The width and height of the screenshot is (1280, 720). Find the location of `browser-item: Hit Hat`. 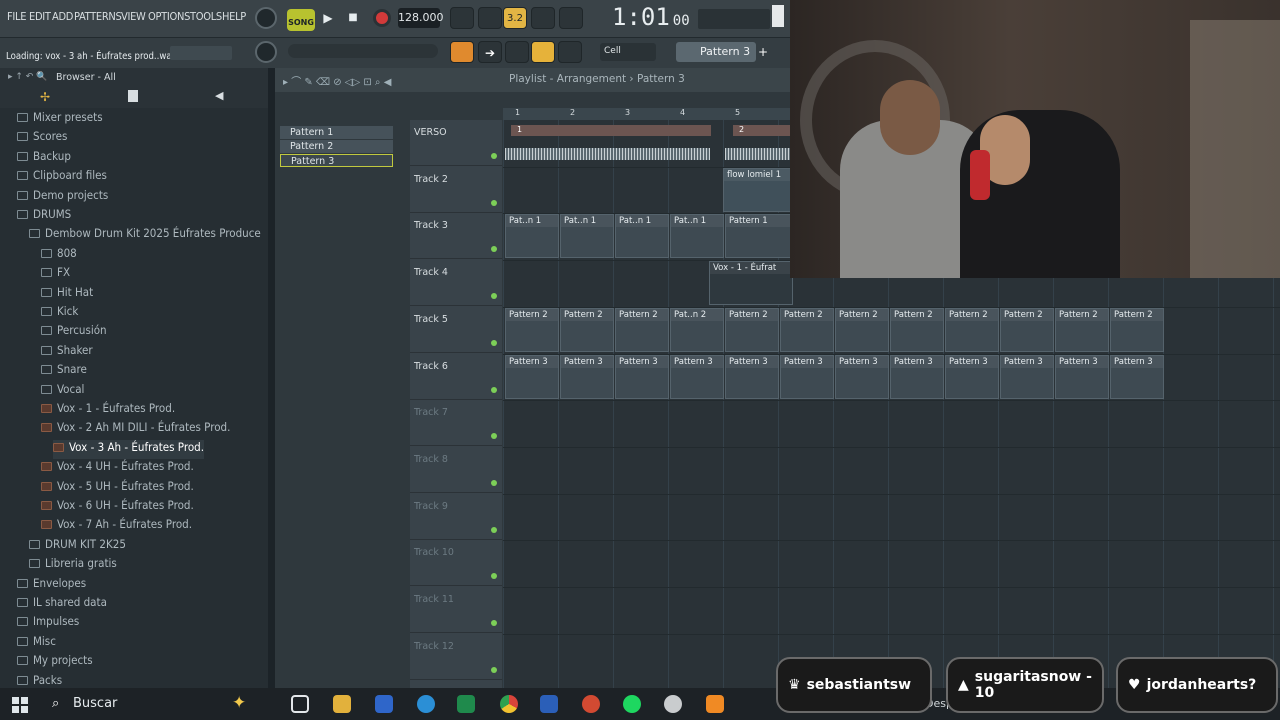

browser-item: Hit Hat is located at coordinates (67, 294).